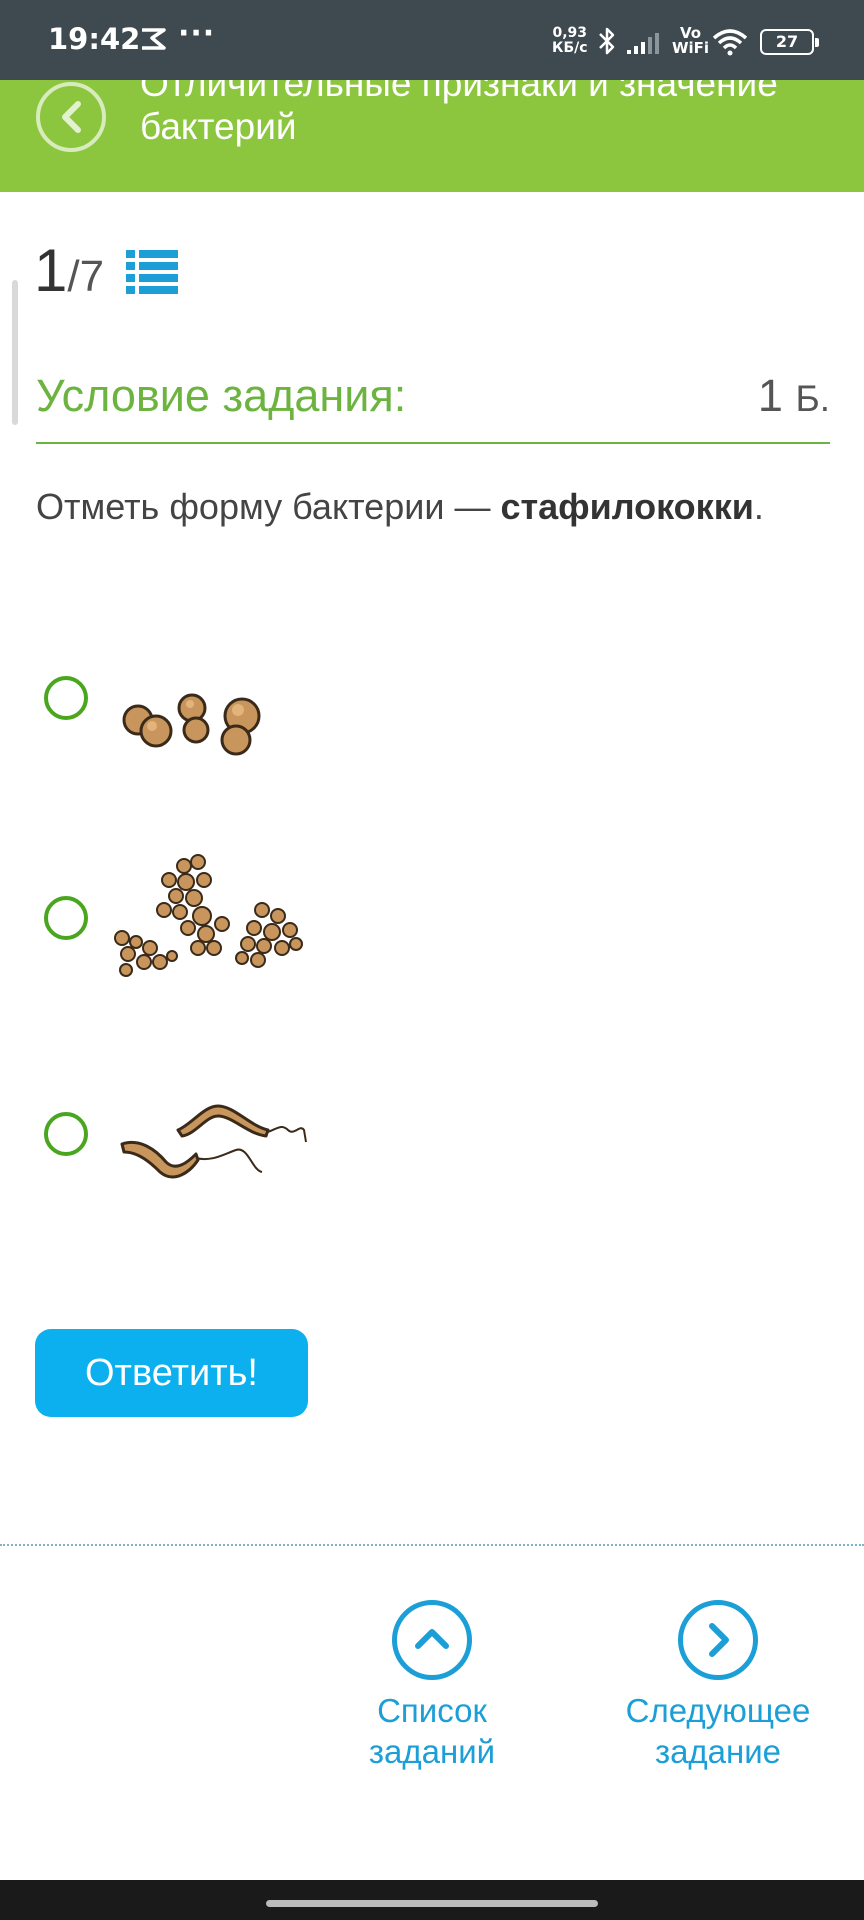 The width and height of the screenshot is (864, 1920). I want to click on task-list-label: Список заданий, so click(432, 1731).